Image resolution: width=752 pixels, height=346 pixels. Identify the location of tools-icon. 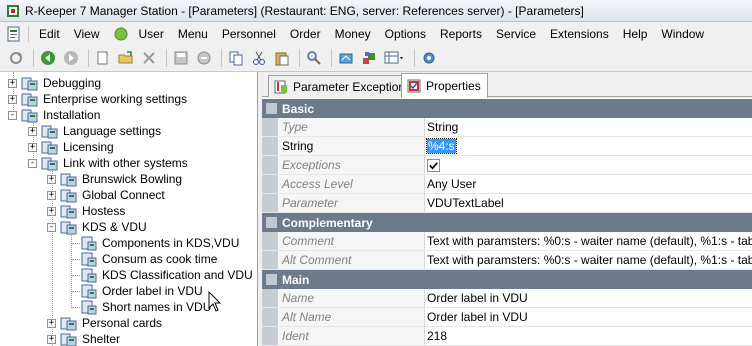
(368, 58).